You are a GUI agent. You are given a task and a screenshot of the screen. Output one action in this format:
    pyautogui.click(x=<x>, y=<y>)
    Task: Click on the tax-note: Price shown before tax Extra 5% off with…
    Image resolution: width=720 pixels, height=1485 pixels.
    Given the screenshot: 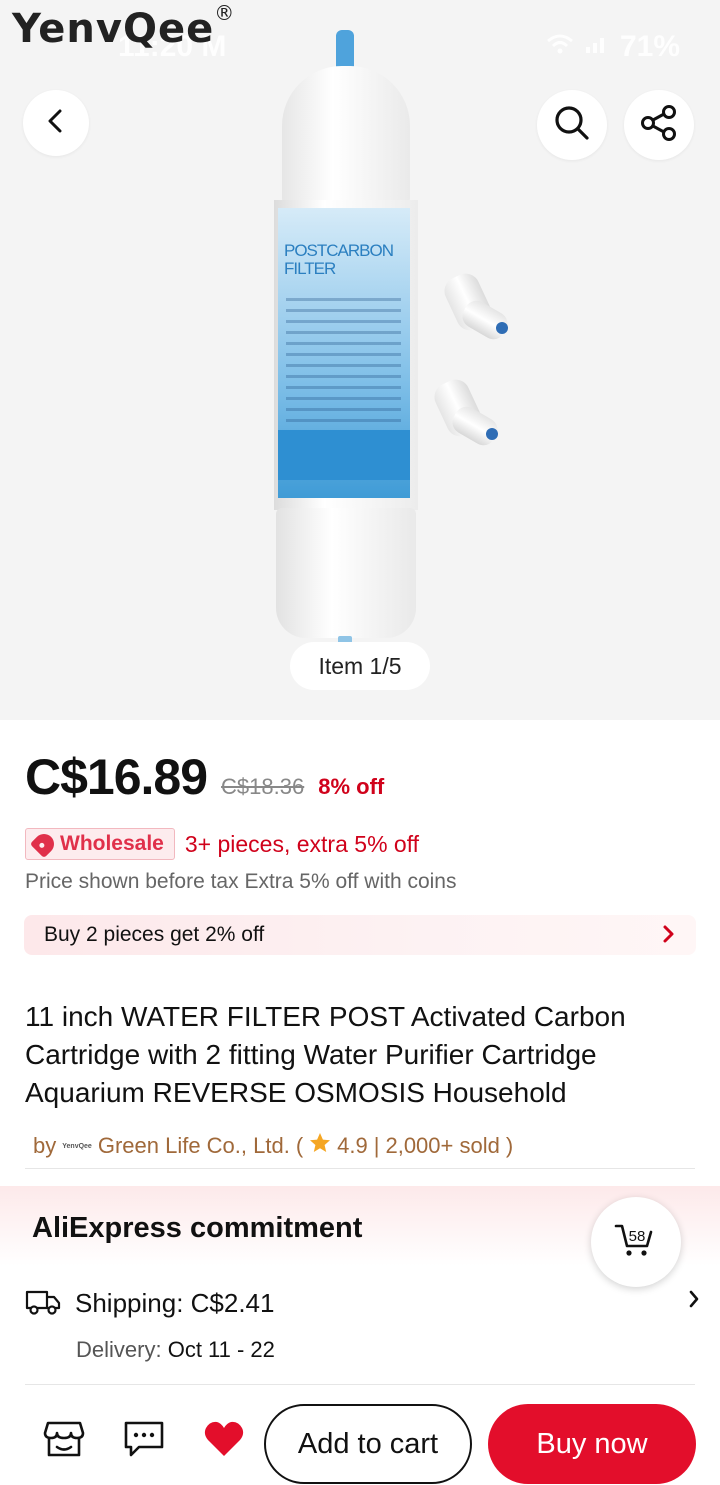 What is the action you would take?
    pyautogui.click(x=241, y=881)
    